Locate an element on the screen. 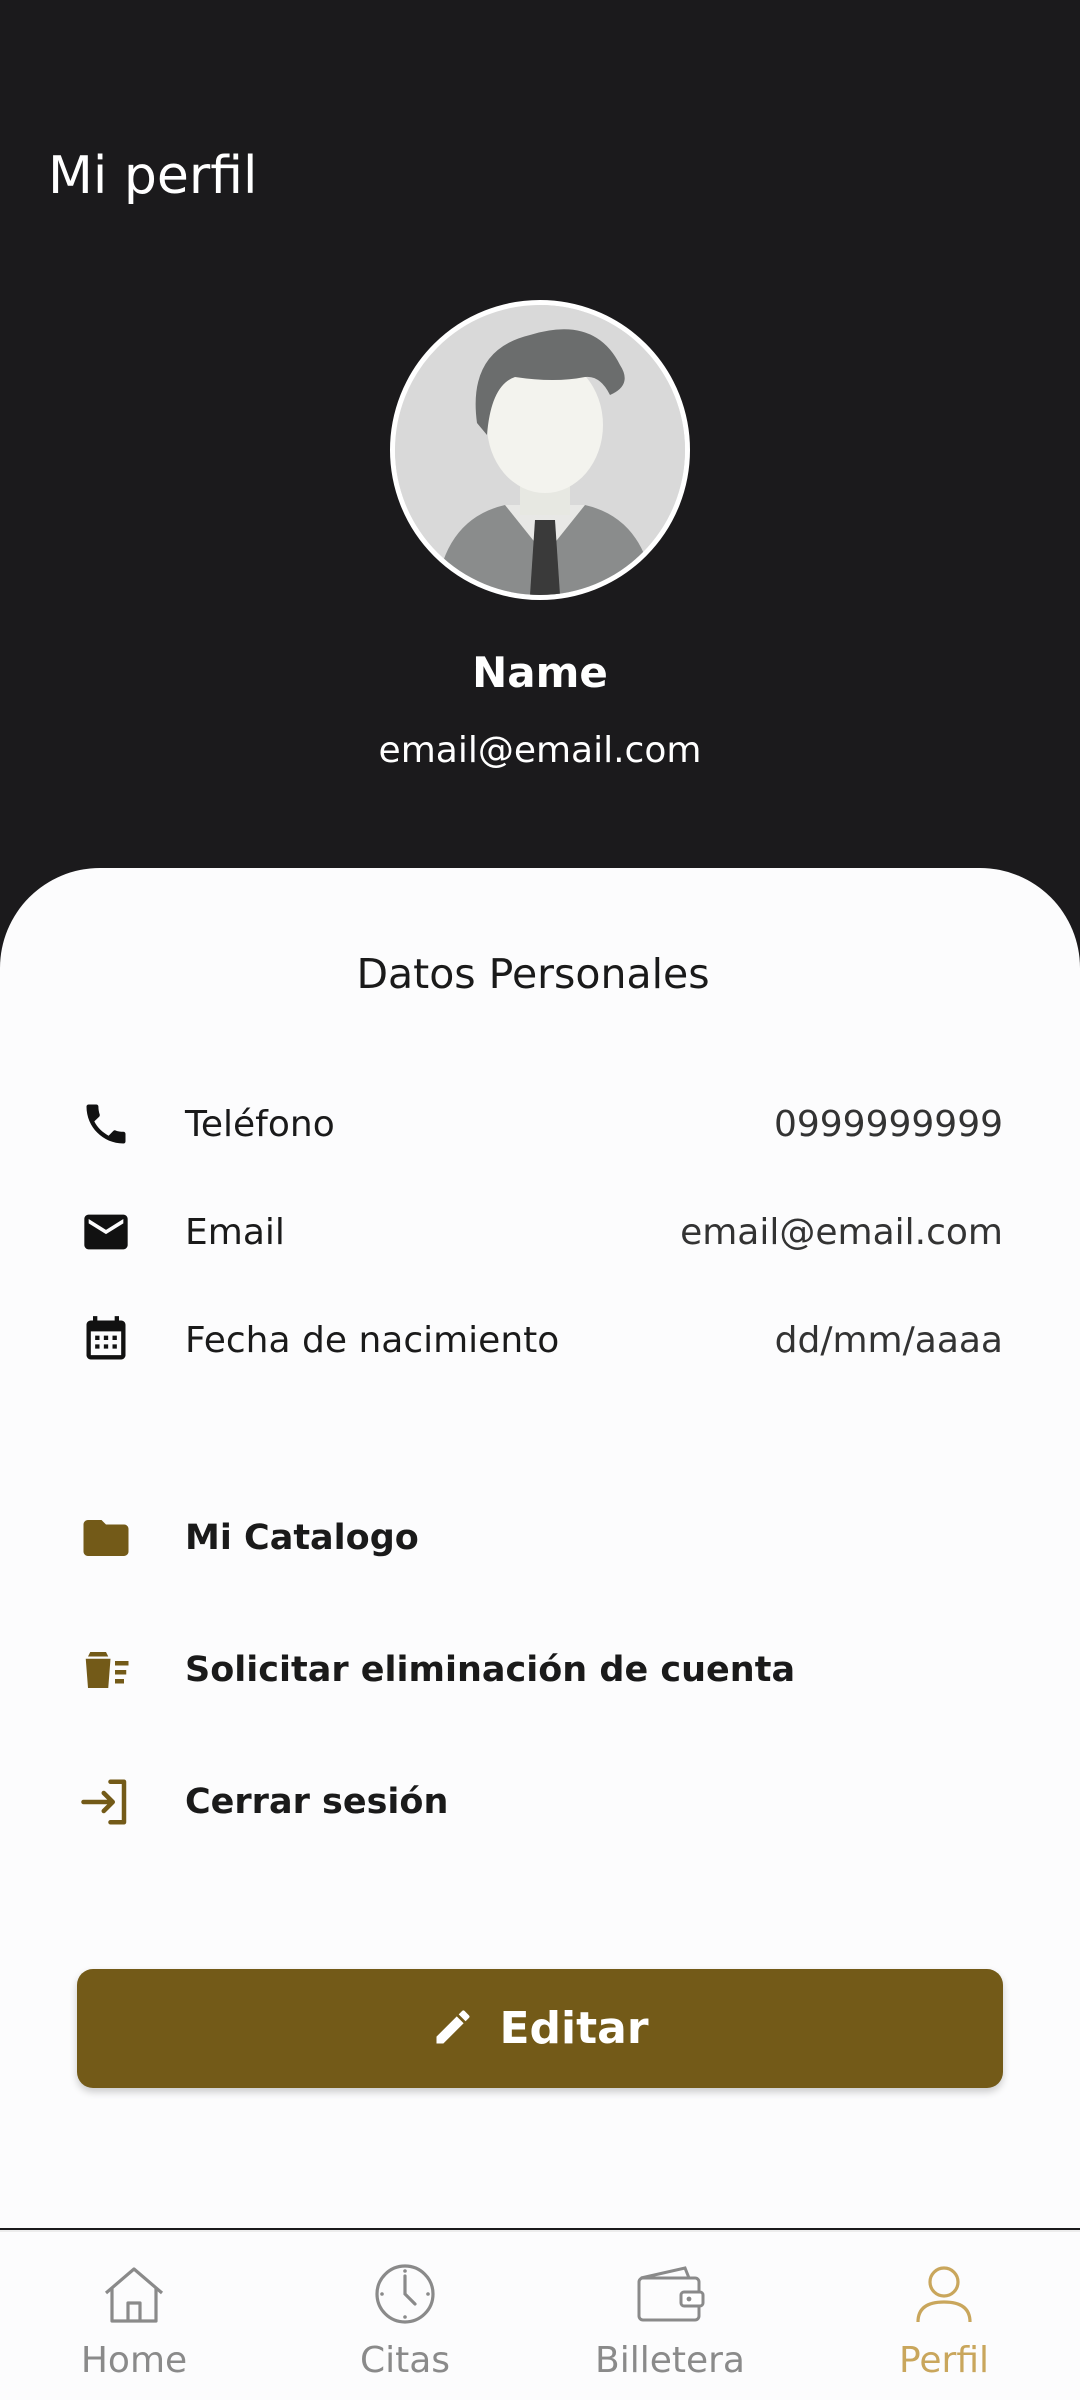  nav-billetera: Billetera is located at coordinates (670, 2316).